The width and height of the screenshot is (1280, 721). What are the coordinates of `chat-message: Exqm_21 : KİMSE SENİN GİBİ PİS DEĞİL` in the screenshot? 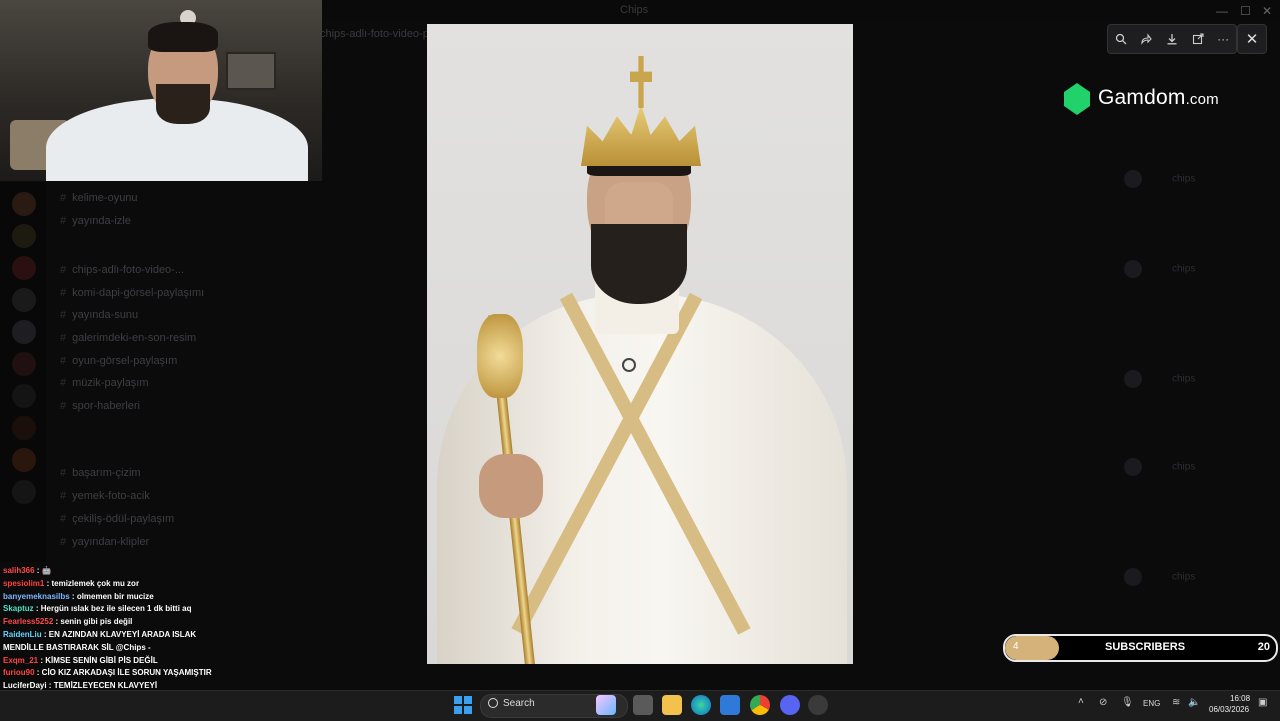 It's located at (80, 660).